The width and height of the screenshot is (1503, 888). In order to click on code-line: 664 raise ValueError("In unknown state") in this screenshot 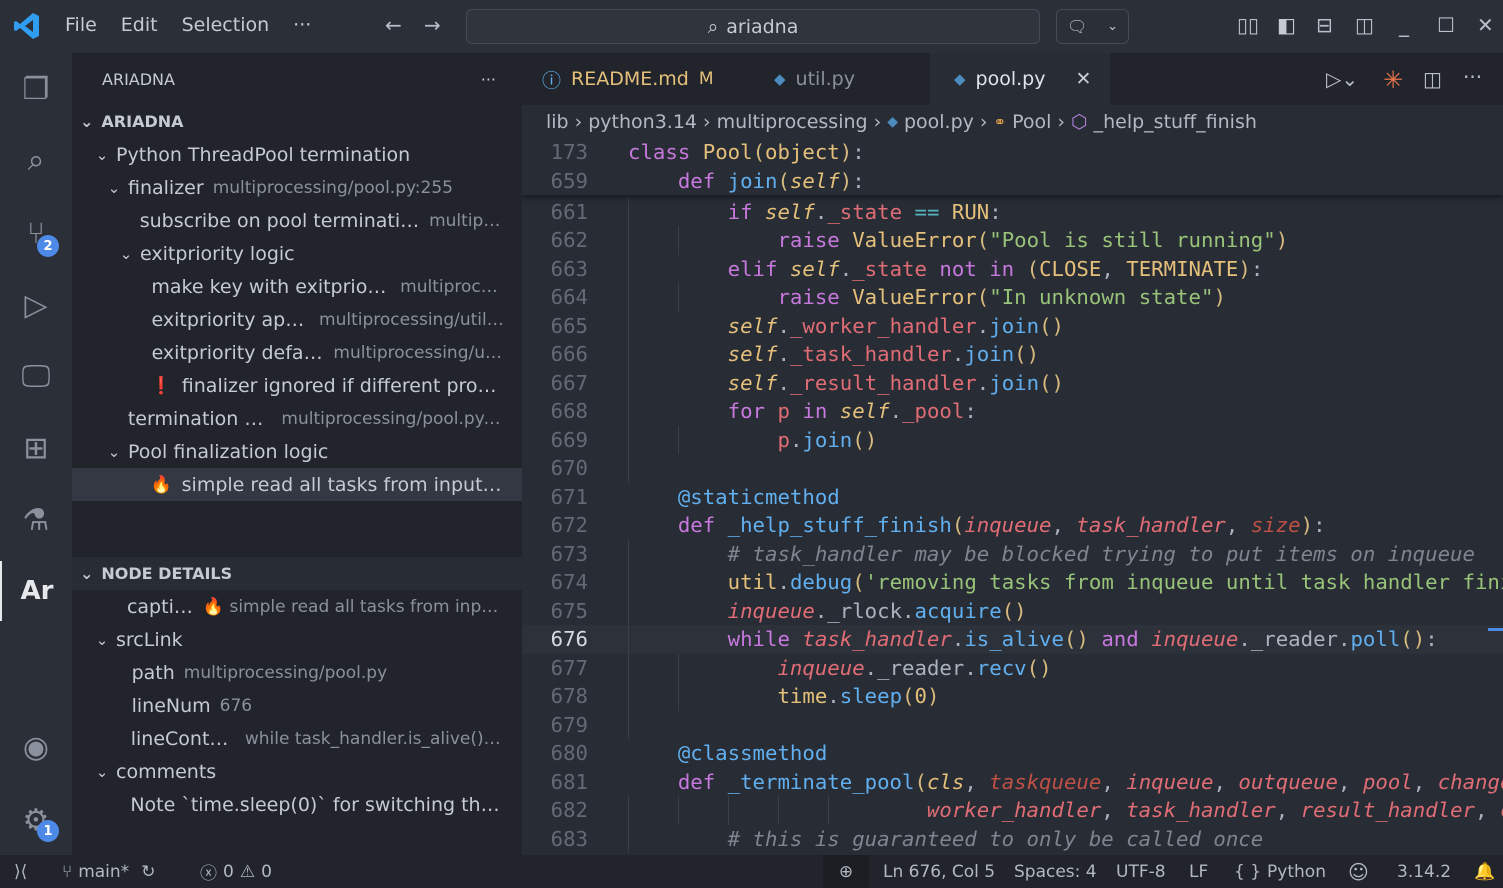, I will do `click(1012, 297)`.